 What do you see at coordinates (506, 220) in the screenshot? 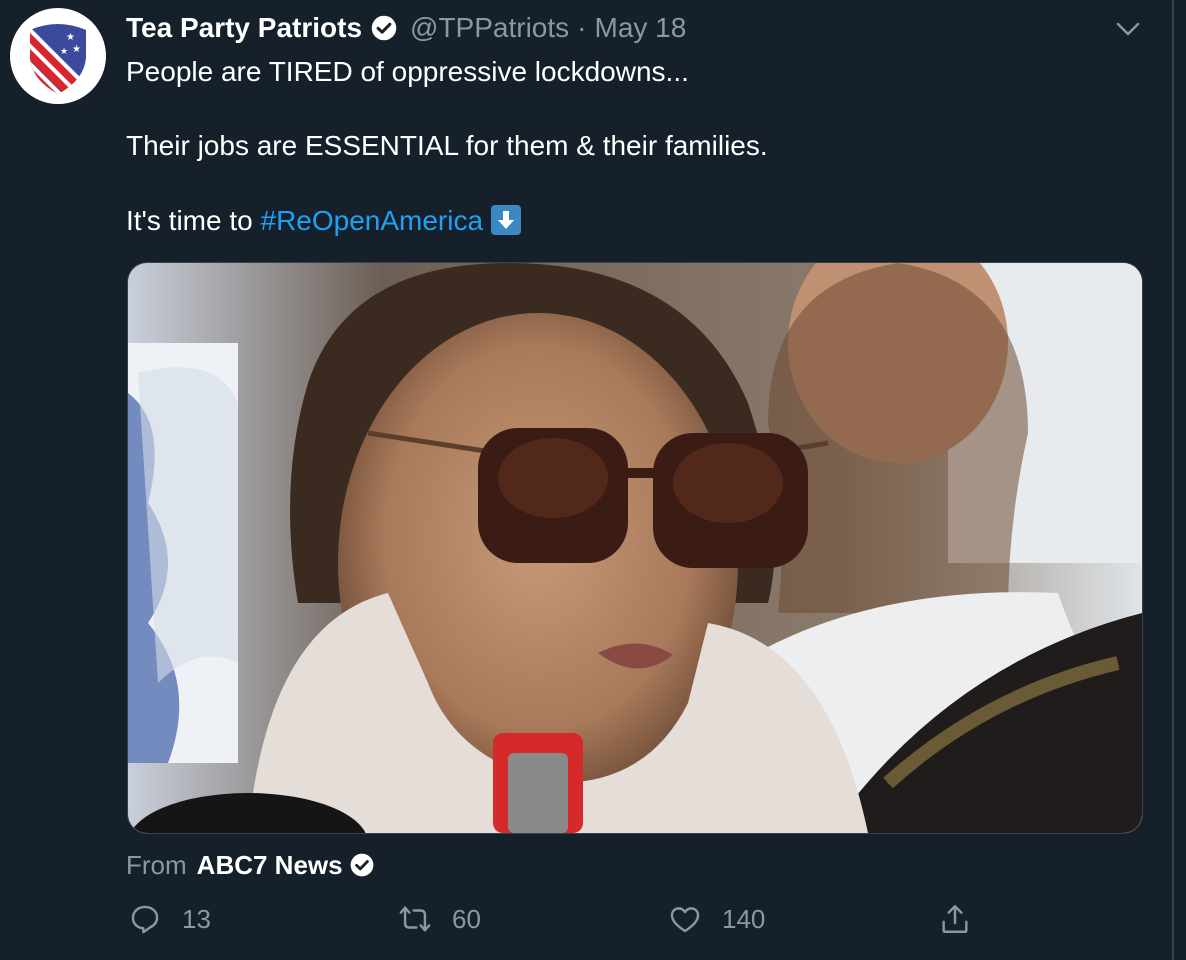
I see `down-arrow-emoji-icon` at bounding box center [506, 220].